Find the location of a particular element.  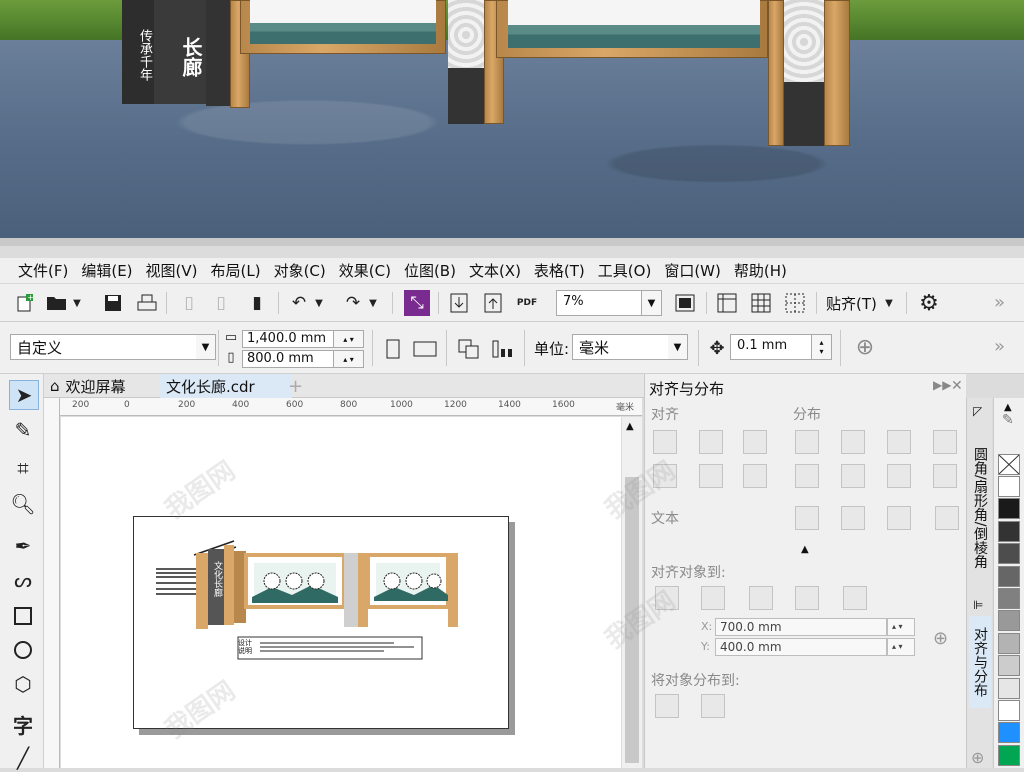

pick-tool-icon: ➤ is located at coordinates (24, 395).